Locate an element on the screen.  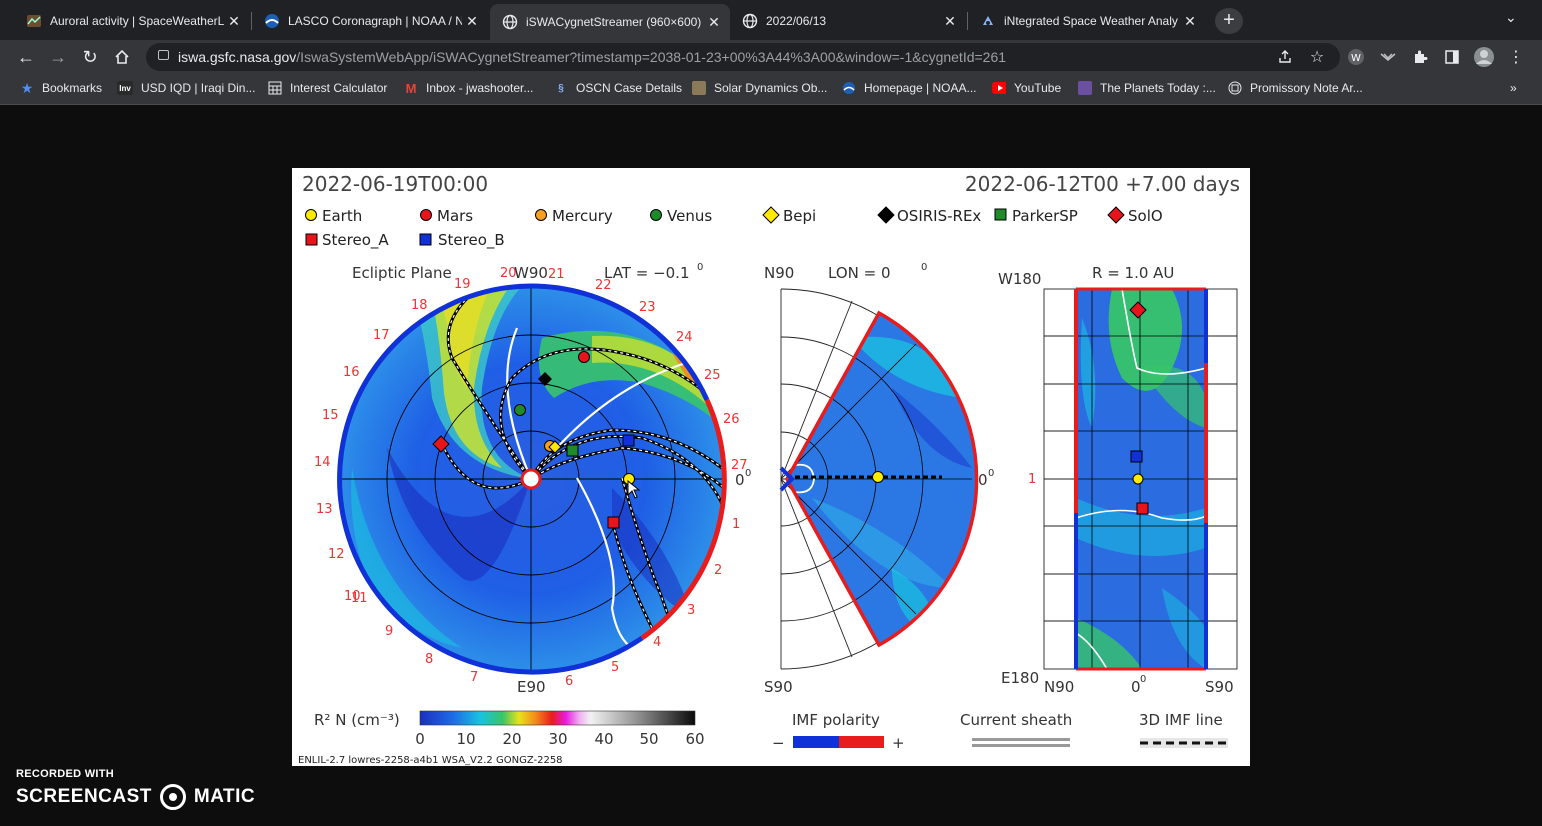
calculator-icon is located at coordinates (275, 88).